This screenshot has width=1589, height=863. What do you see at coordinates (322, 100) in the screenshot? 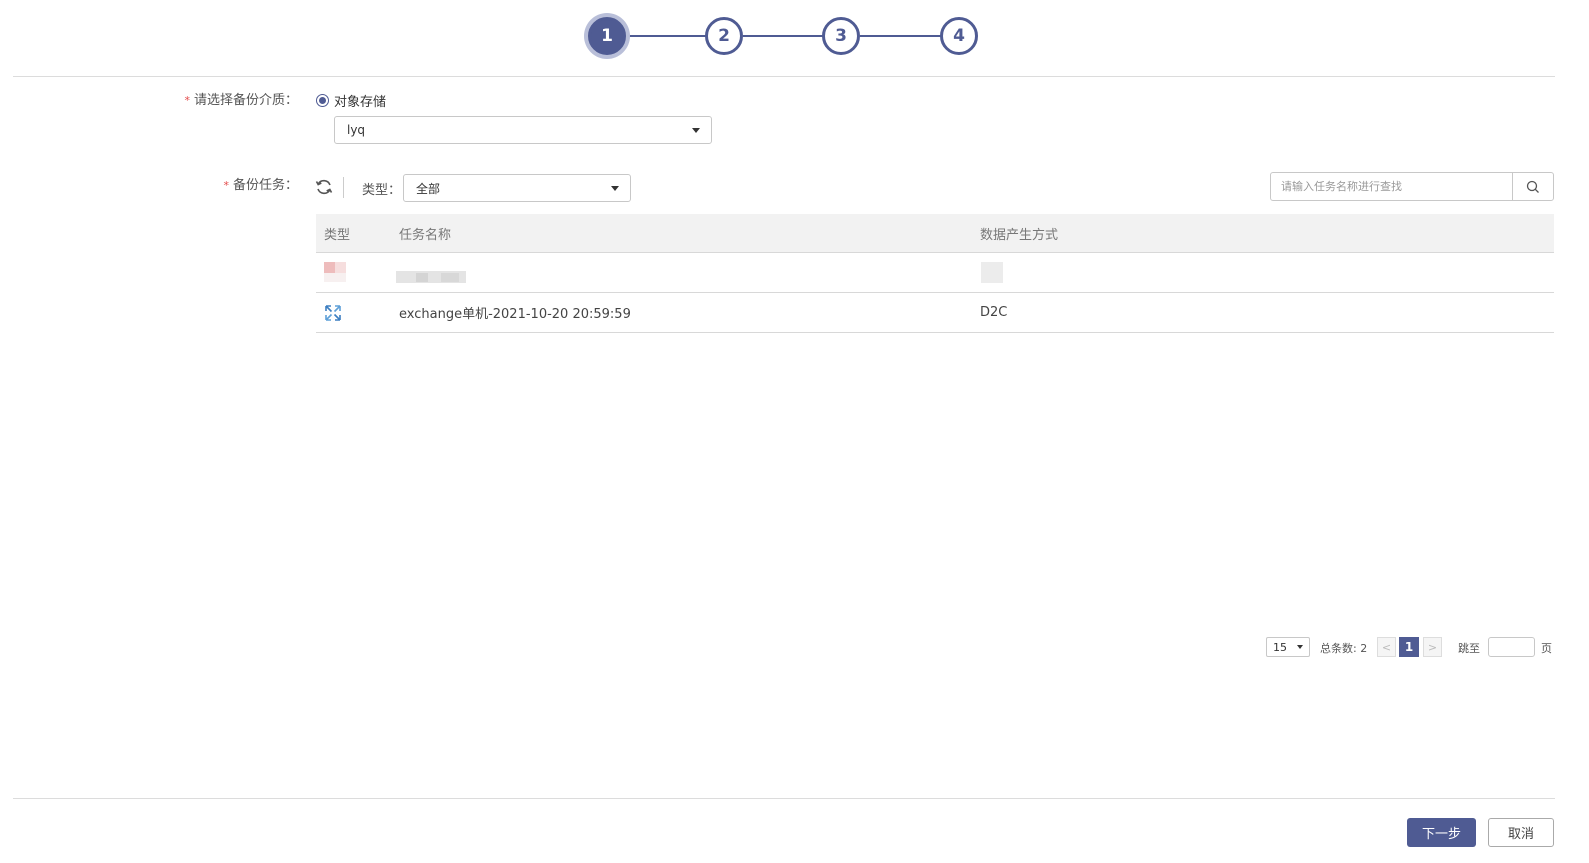
I see `radio-checked-icon` at bounding box center [322, 100].